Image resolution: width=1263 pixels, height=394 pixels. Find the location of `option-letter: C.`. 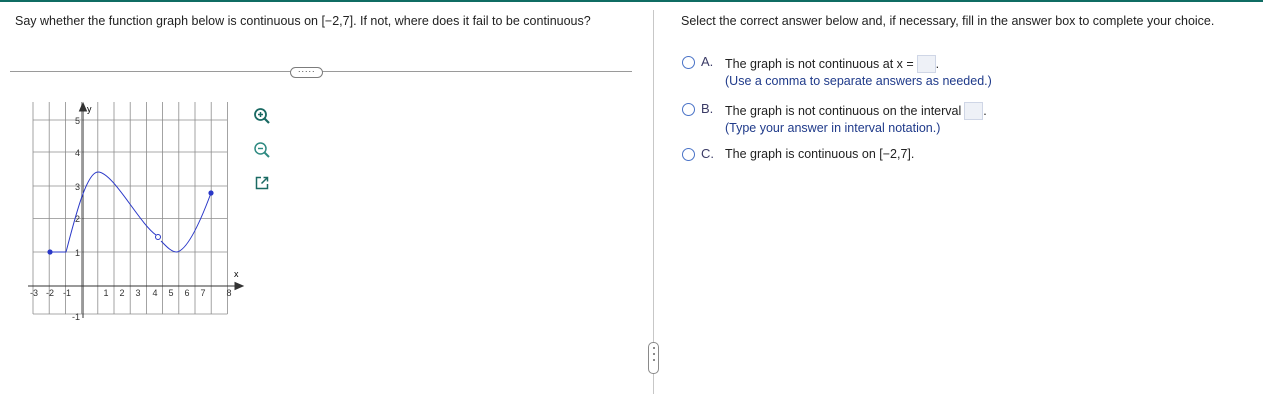

option-letter: C. is located at coordinates (707, 153).